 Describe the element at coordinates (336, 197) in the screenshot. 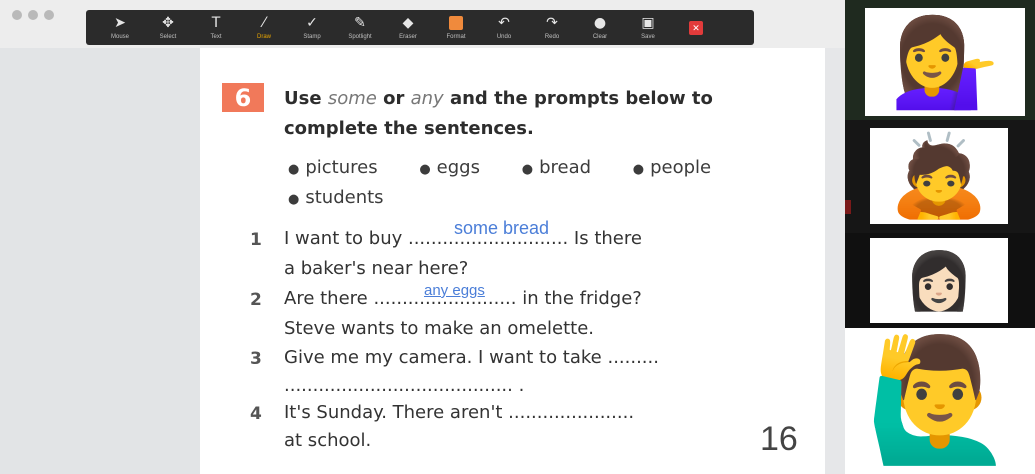

I see `prompt-item: ● students` at that location.